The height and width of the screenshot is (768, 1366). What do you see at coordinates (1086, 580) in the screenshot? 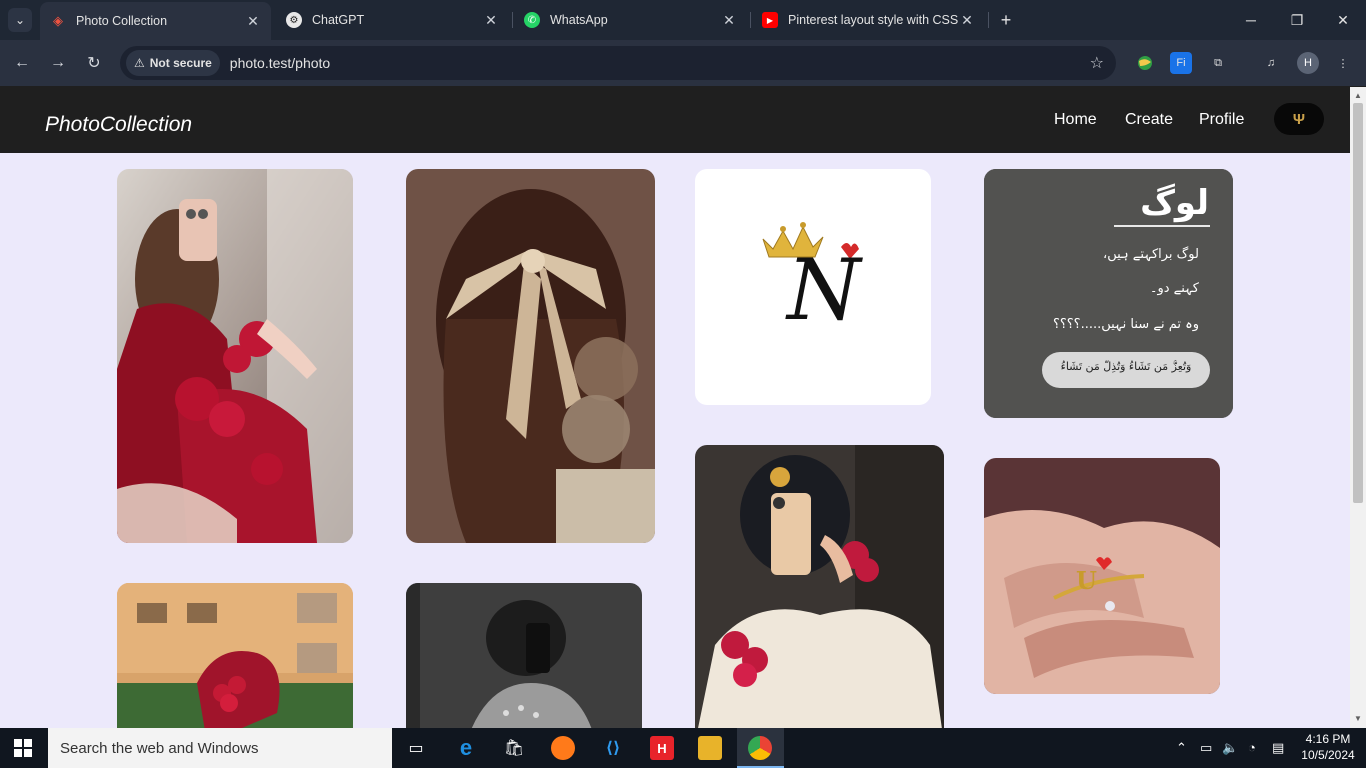
I see `ring-letter: U` at bounding box center [1086, 580].